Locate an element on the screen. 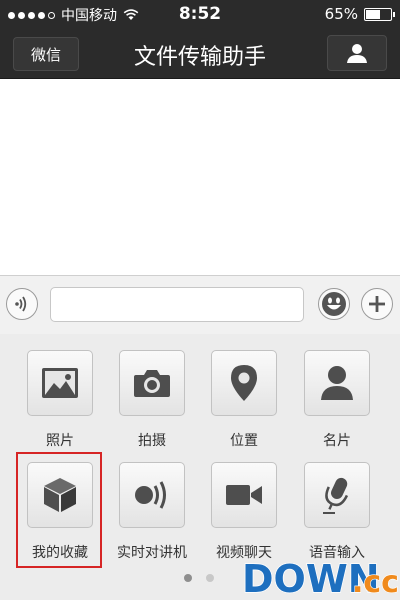 This screenshot has height=600, width=400. panel-item-photos: 照片 is located at coordinates (60, 403).